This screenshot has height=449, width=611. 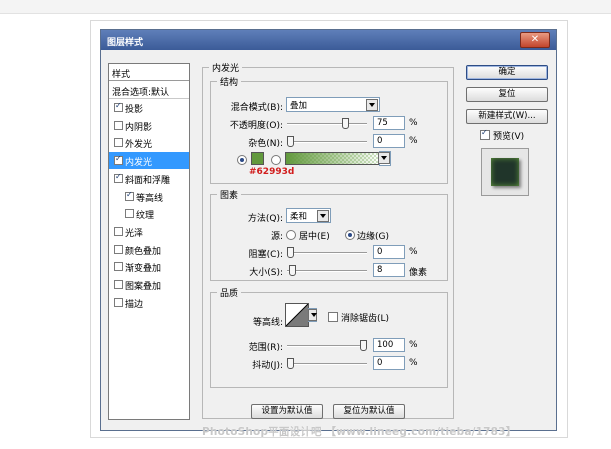 What do you see at coordinates (389, 270) in the screenshot?
I see `size-input: 8` at bounding box center [389, 270].